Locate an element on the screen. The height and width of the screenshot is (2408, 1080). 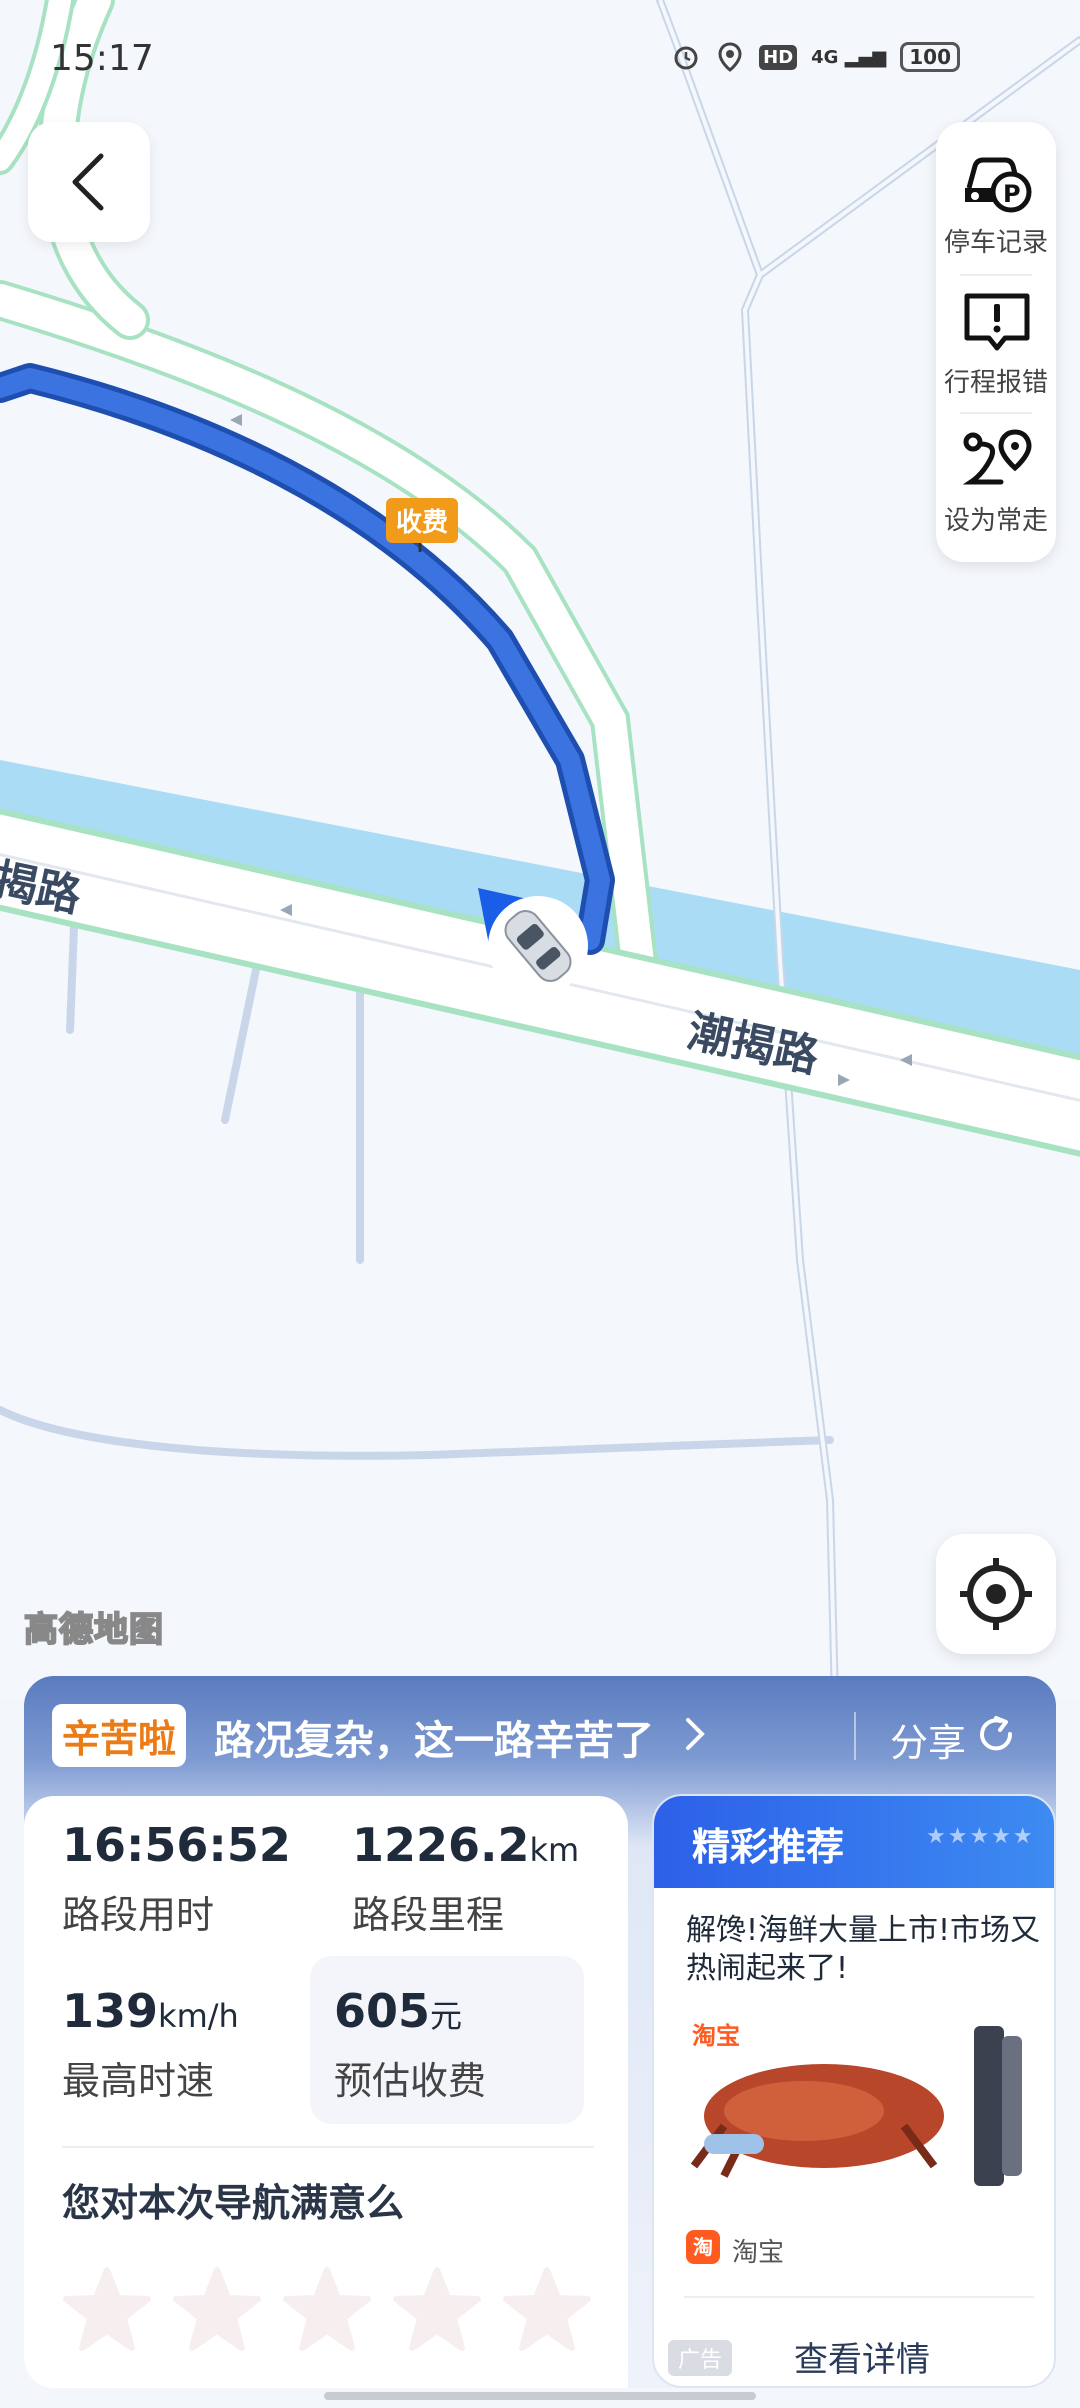
distance-label: 路段里程 is located at coordinates (428, 1915).